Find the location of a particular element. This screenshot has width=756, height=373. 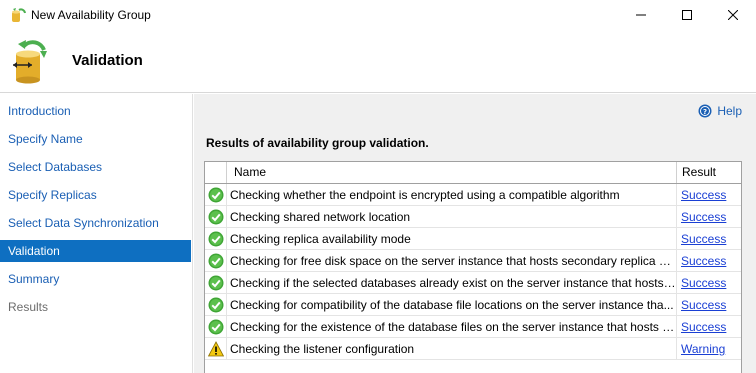

sidebar-item-introduction: Introduction is located at coordinates (95, 111).